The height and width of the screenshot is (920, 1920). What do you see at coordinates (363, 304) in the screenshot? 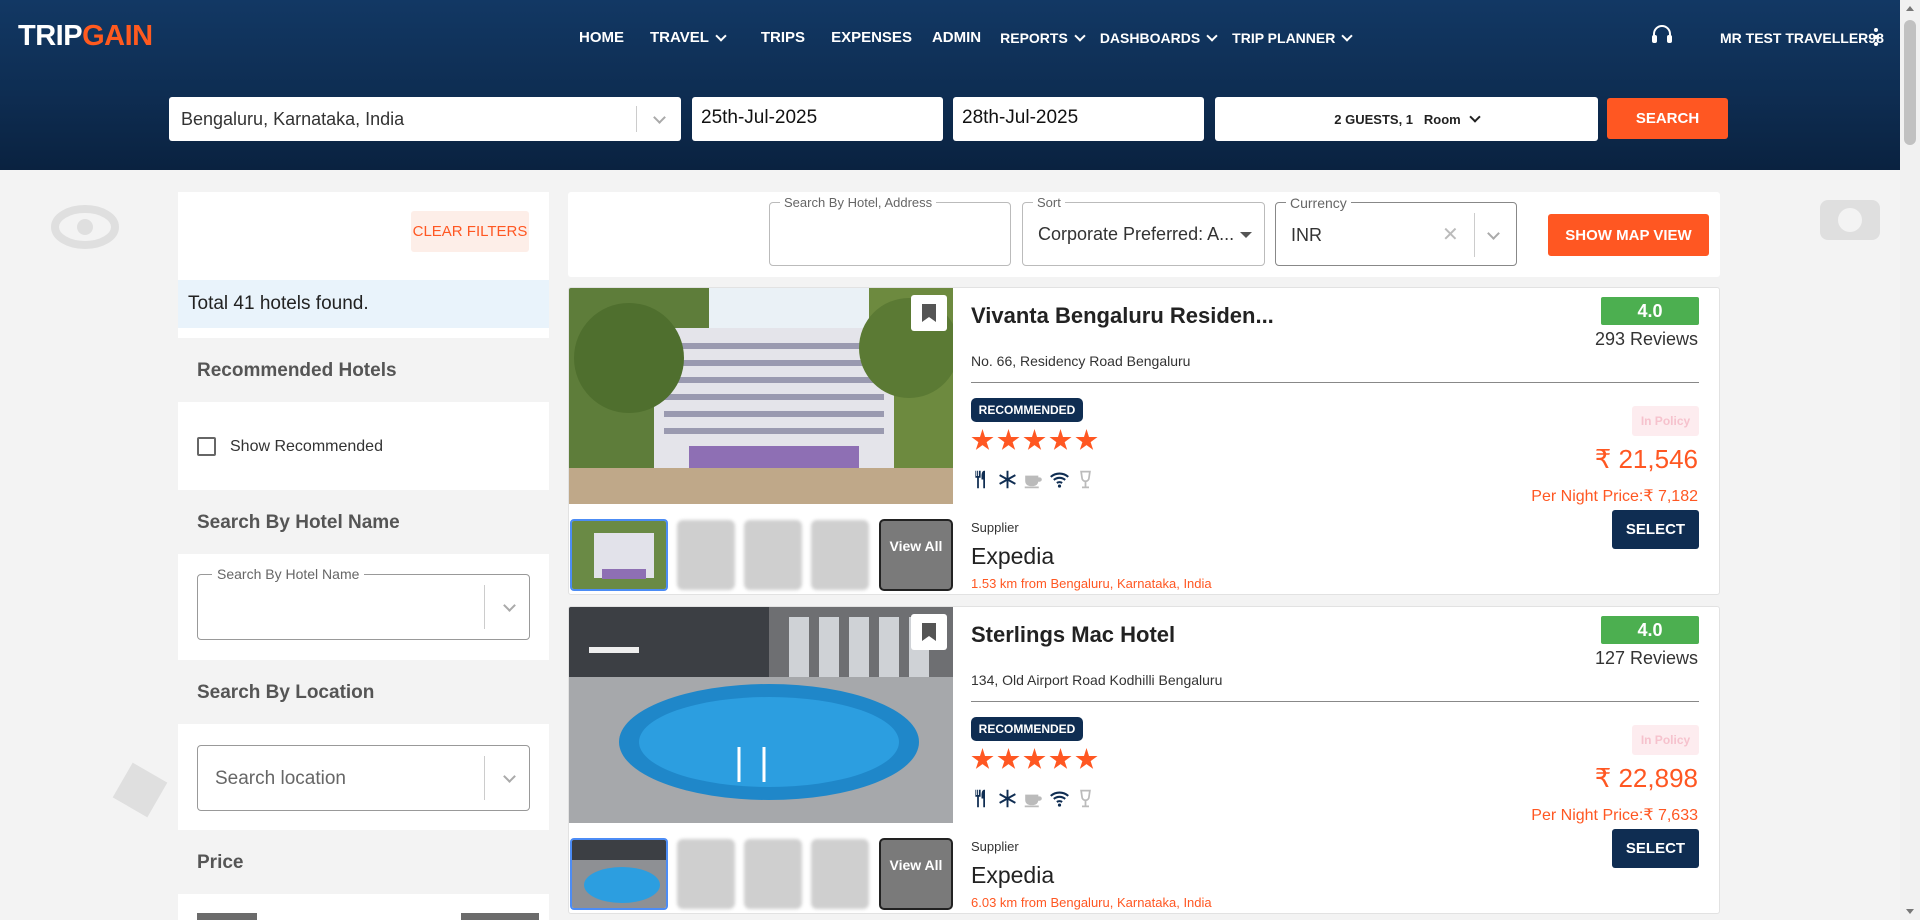
I see `total-hotels-count: Total 41 hotels found.` at bounding box center [363, 304].